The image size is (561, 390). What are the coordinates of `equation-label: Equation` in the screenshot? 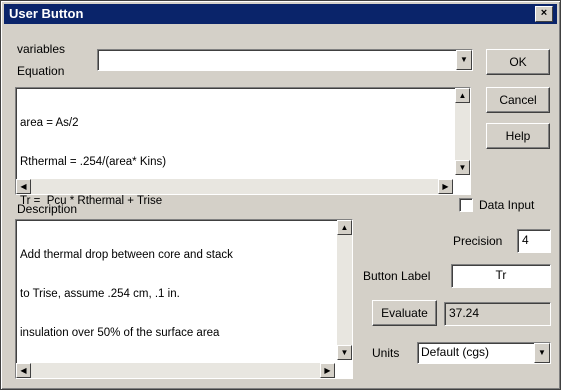 It's located at (41, 71).